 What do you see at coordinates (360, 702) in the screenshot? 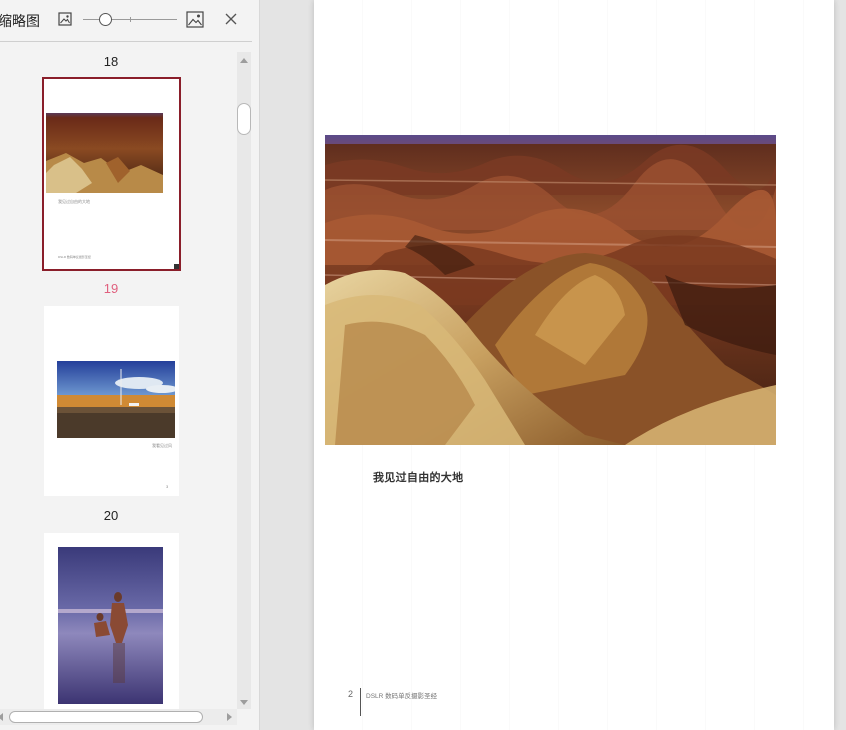
I see `footer-divider` at bounding box center [360, 702].